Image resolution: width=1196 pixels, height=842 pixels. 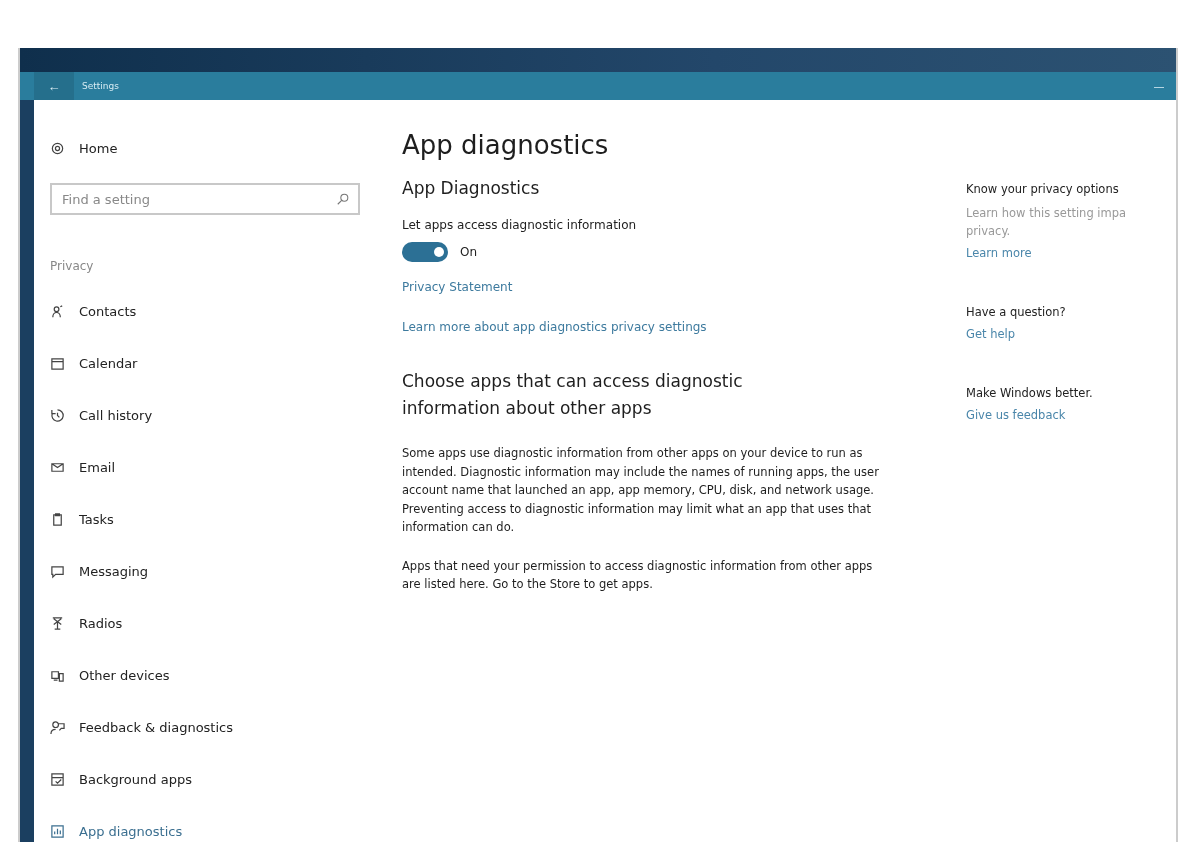 I want to click on app-window-icon, so click(x=57, y=779).